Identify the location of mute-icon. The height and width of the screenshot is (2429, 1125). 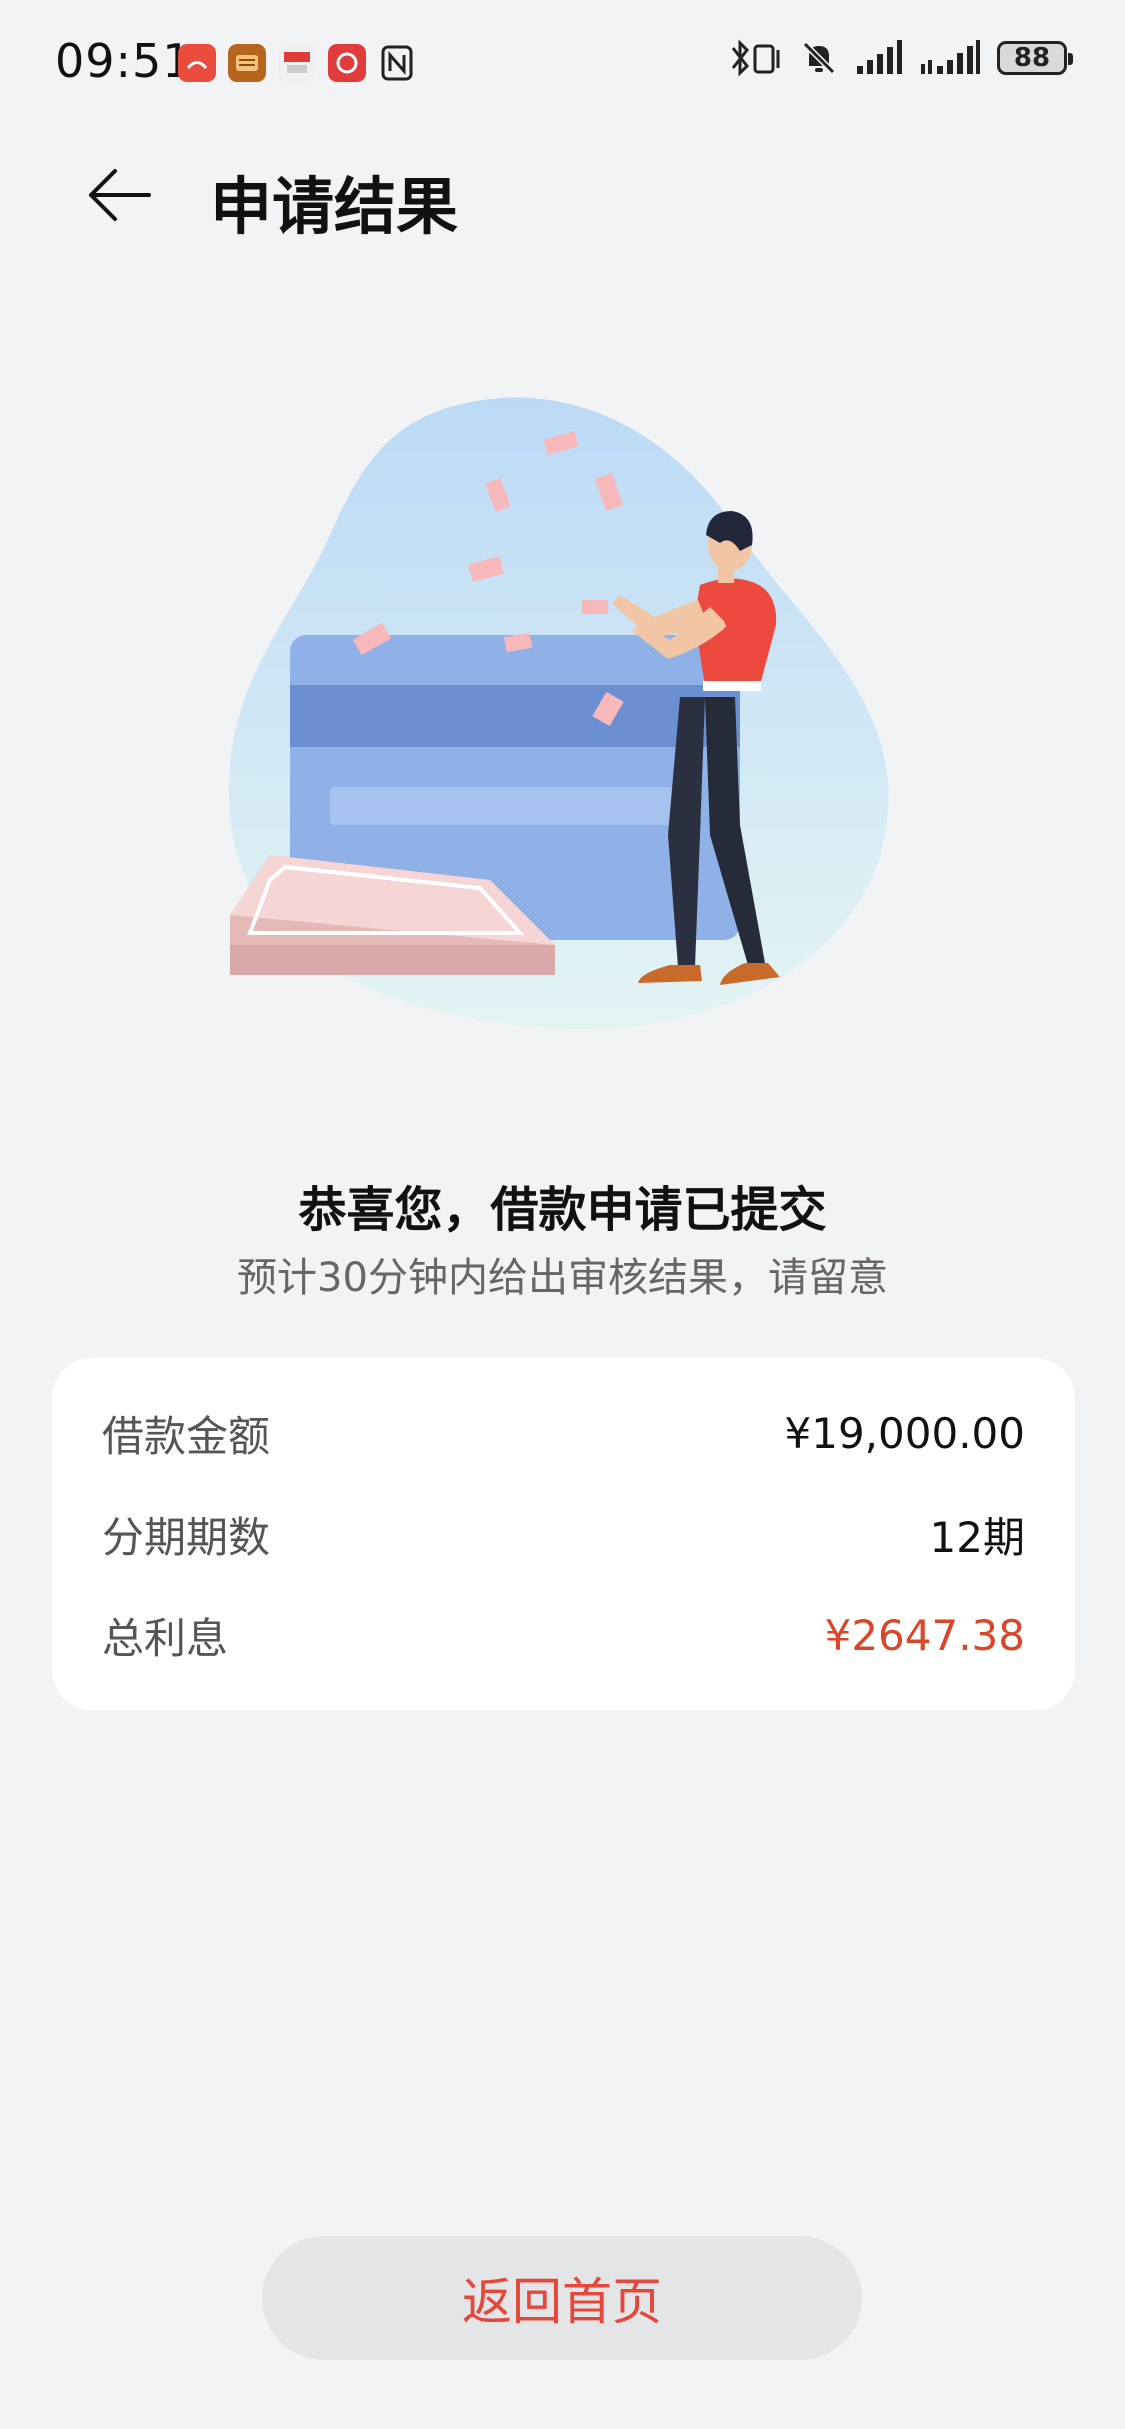
(819, 58).